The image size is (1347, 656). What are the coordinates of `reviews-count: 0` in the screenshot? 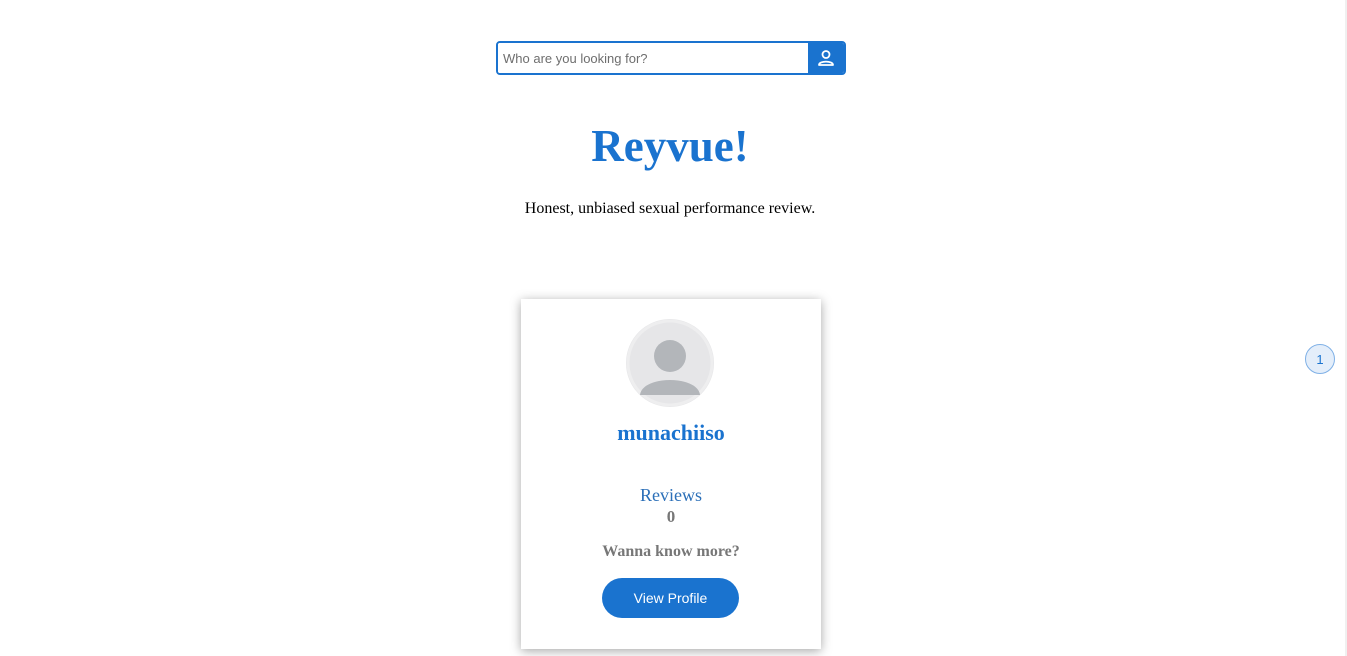 It's located at (671, 516).